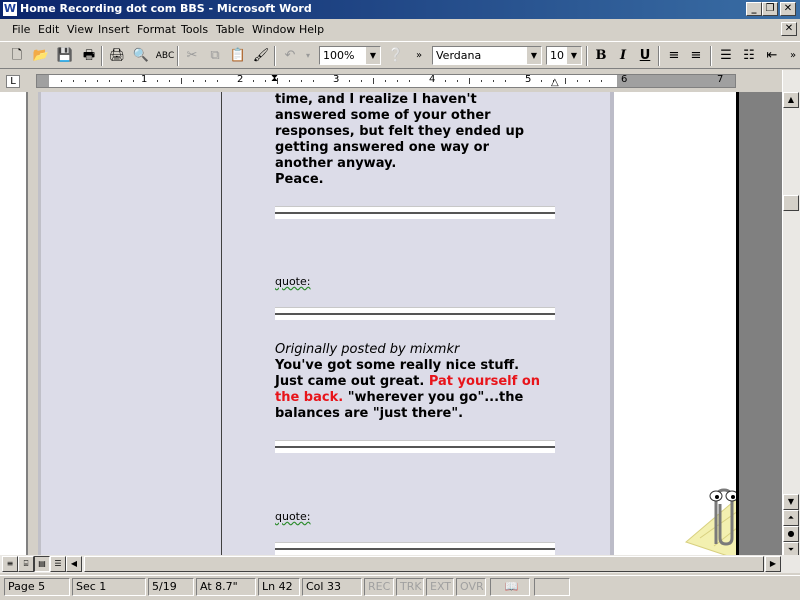 This screenshot has height=600, width=800. What do you see at coordinates (156, 29) in the screenshot?
I see `menu-format: Format` at bounding box center [156, 29].